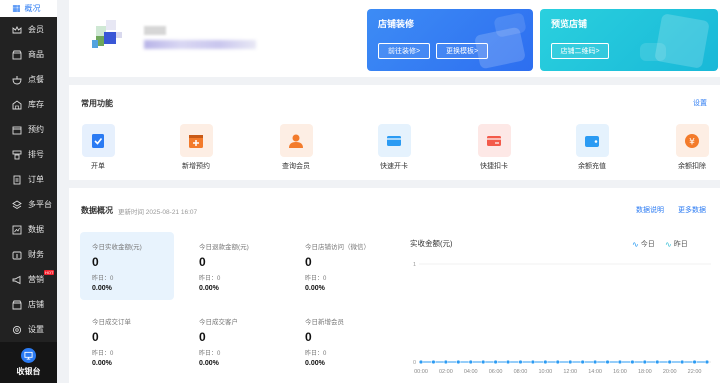  Describe the element at coordinates (28, 279) in the screenshot. I see `sidebar-item-10: 营销 HOT` at that location.